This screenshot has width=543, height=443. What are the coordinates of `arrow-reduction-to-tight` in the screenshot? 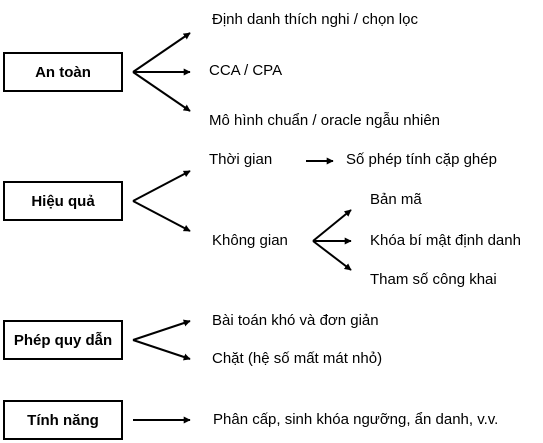 It's located at (161, 350).